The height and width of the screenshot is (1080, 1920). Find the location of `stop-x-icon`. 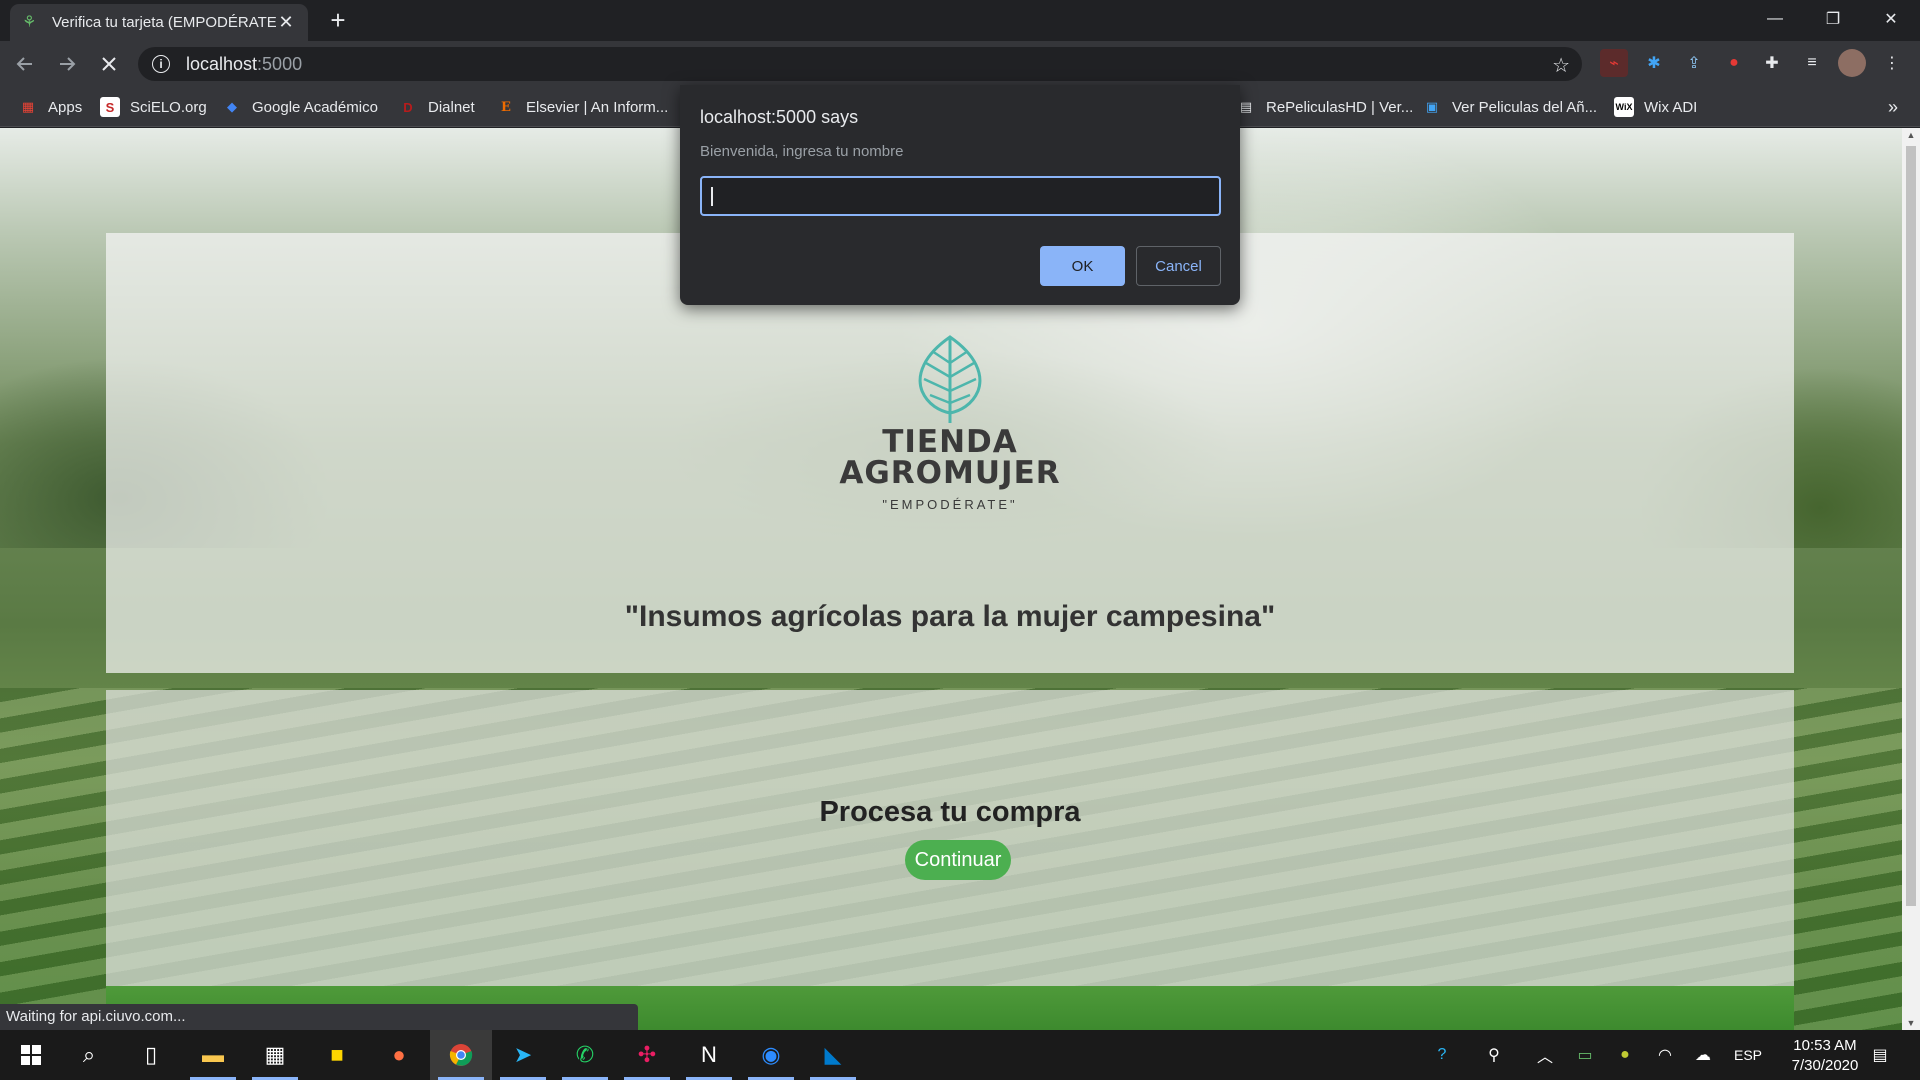

stop-x-icon is located at coordinates (109, 64).